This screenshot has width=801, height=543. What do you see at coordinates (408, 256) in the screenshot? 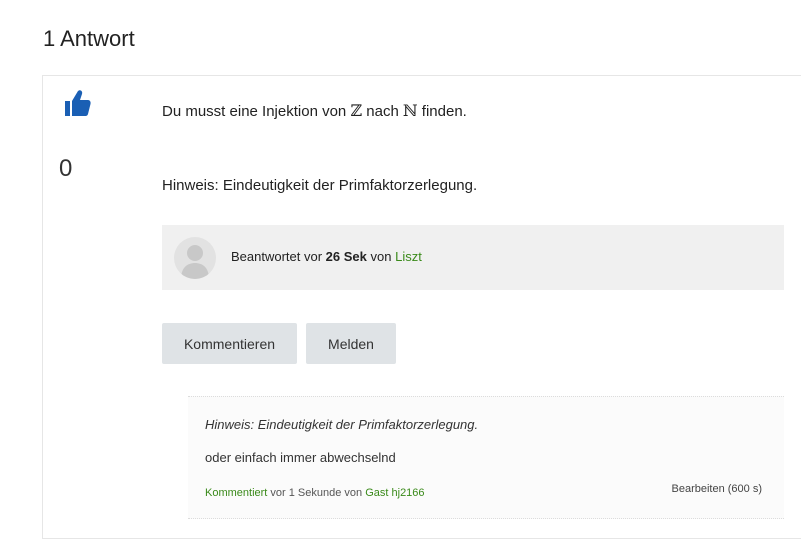
I see `author-link: Liszt` at bounding box center [408, 256].